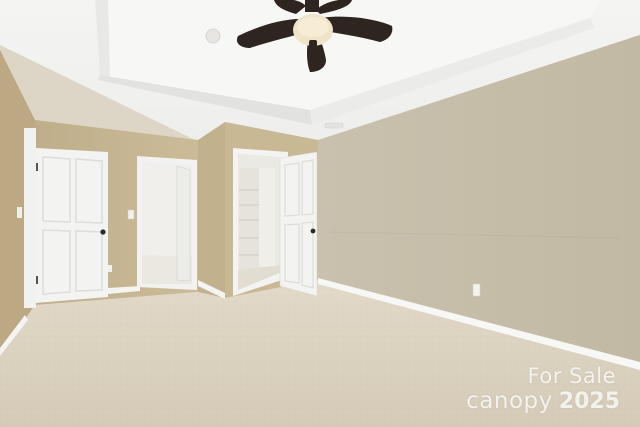  I want to click on closet-door-knob-icon, so click(313, 231).